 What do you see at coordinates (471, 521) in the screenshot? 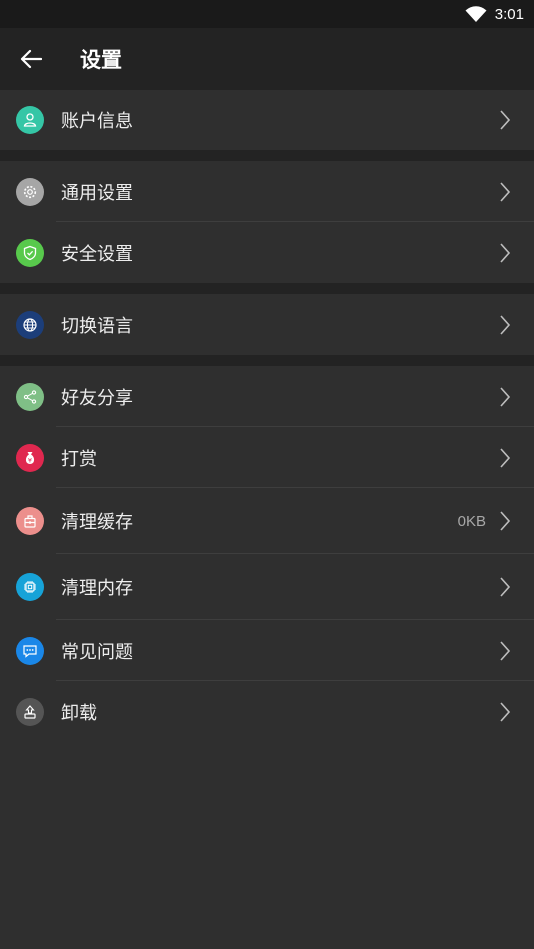
I see `cache-size-value: 0KB` at bounding box center [471, 521].